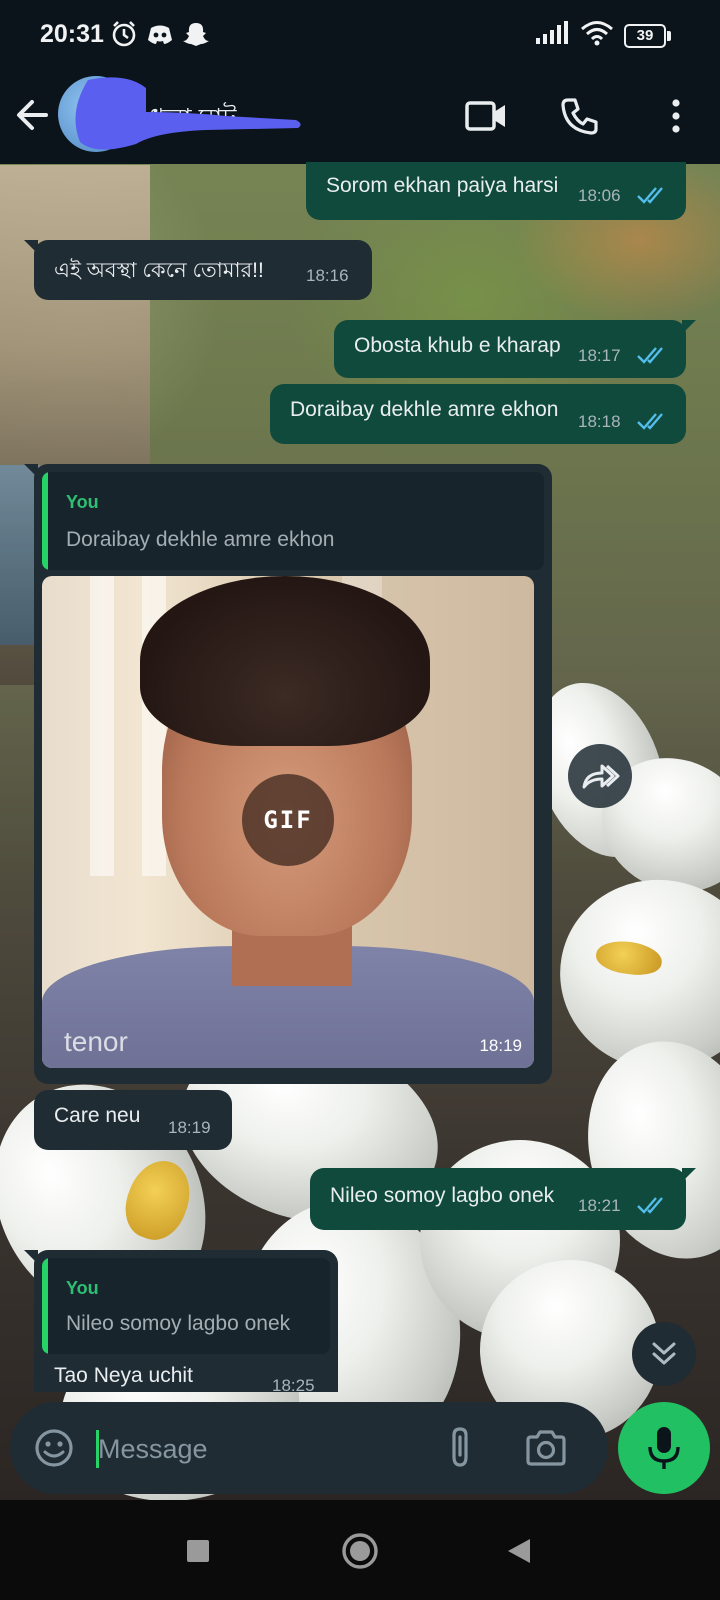 The width and height of the screenshot is (720, 1600). Describe the element at coordinates (647, 35) in the screenshot. I see `battery-icon: 39` at that location.